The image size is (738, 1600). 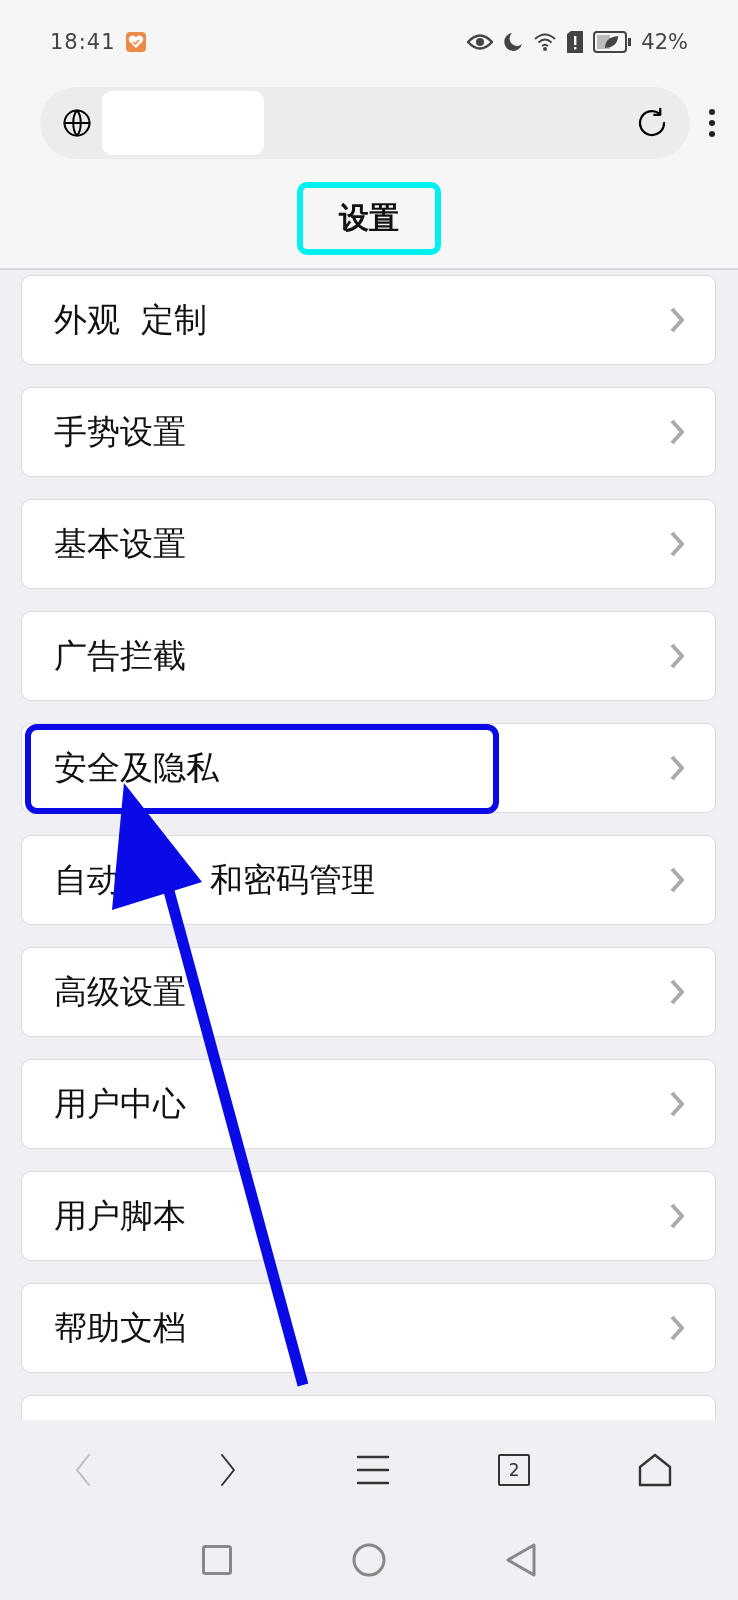 I want to click on settings-item: 外观 定制, so click(x=368, y=320).